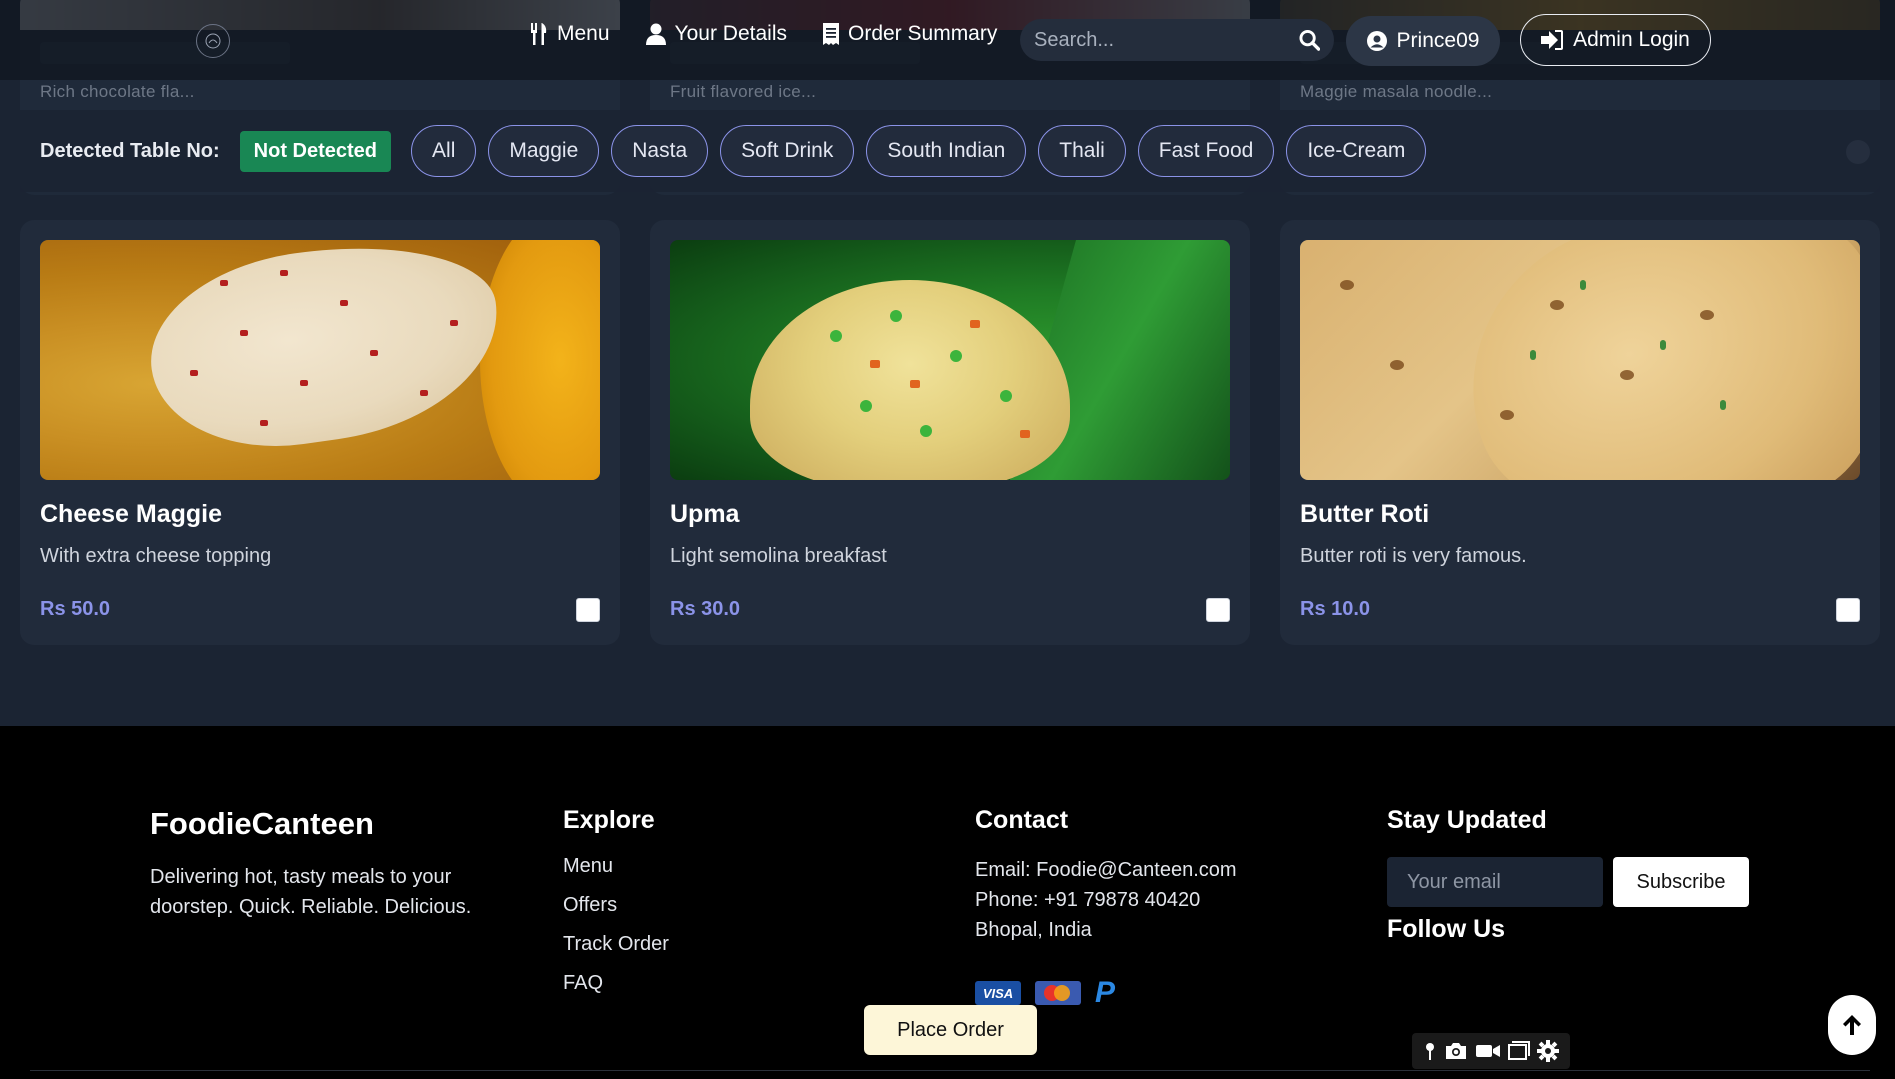  Describe the element at coordinates (1438, 40) in the screenshot. I see `username-label: Prince09` at that location.